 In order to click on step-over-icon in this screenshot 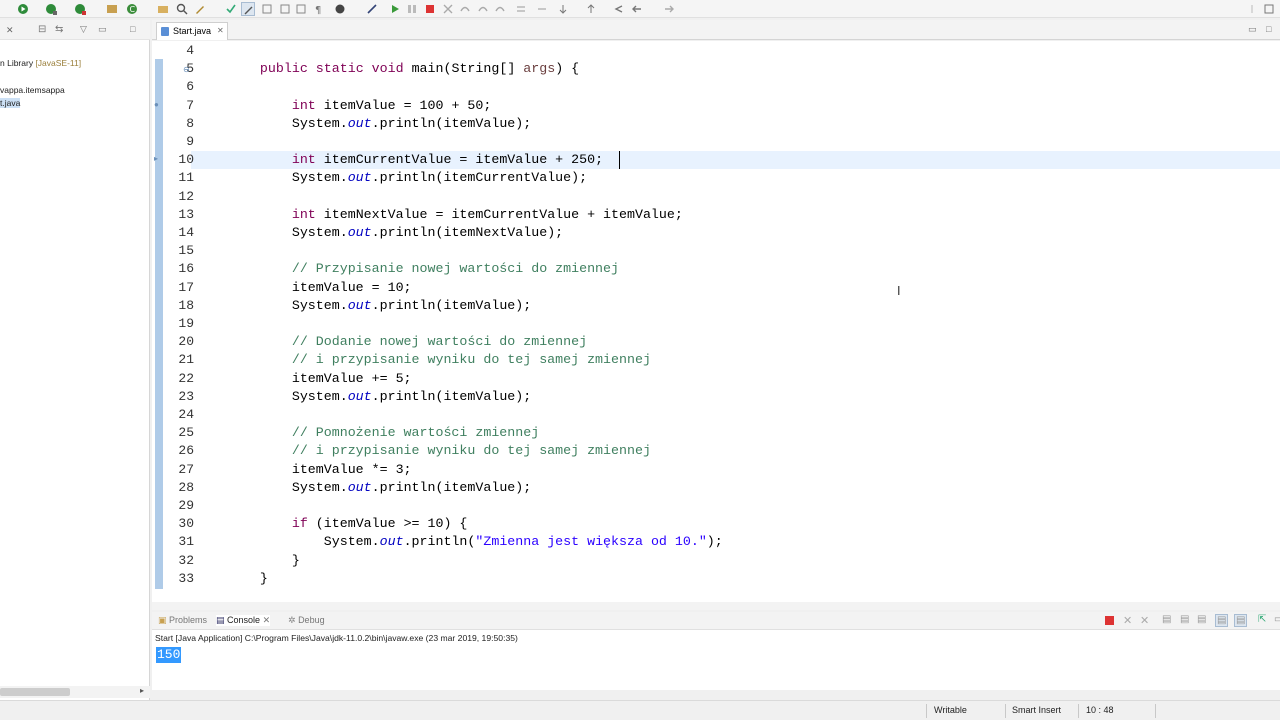, I will do `click(483, 9)`.